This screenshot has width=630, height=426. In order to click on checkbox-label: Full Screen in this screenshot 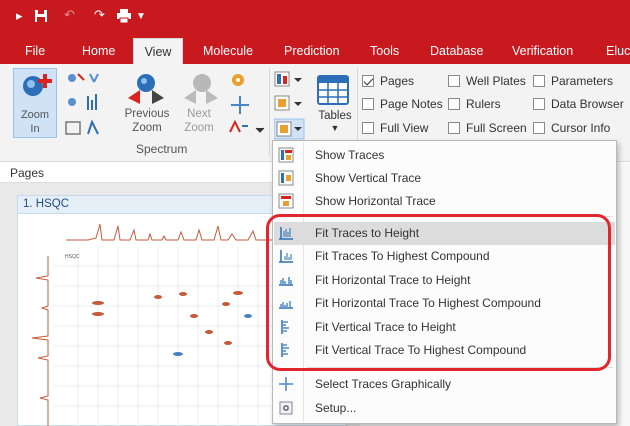, I will do `click(496, 128)`.